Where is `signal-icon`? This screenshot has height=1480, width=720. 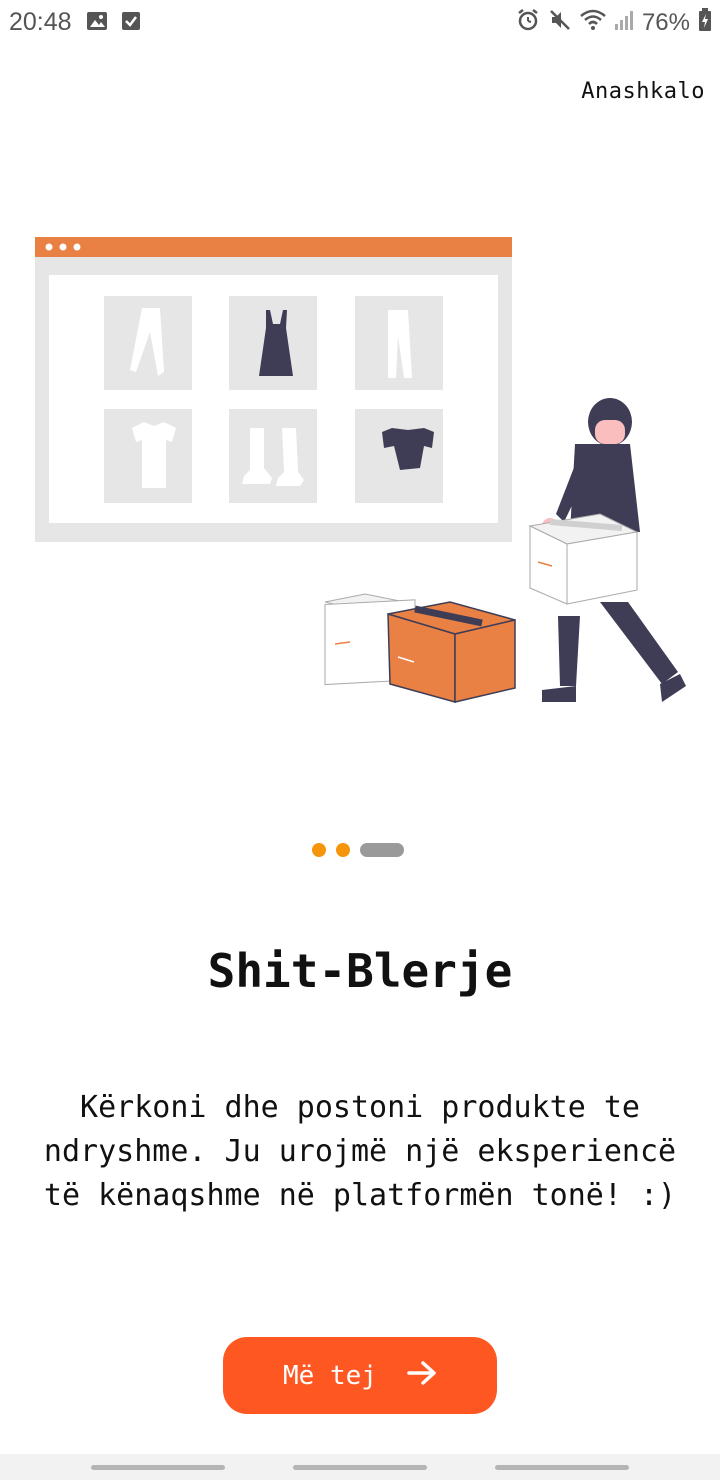 signal-icon is located at coordinates (624, 22).